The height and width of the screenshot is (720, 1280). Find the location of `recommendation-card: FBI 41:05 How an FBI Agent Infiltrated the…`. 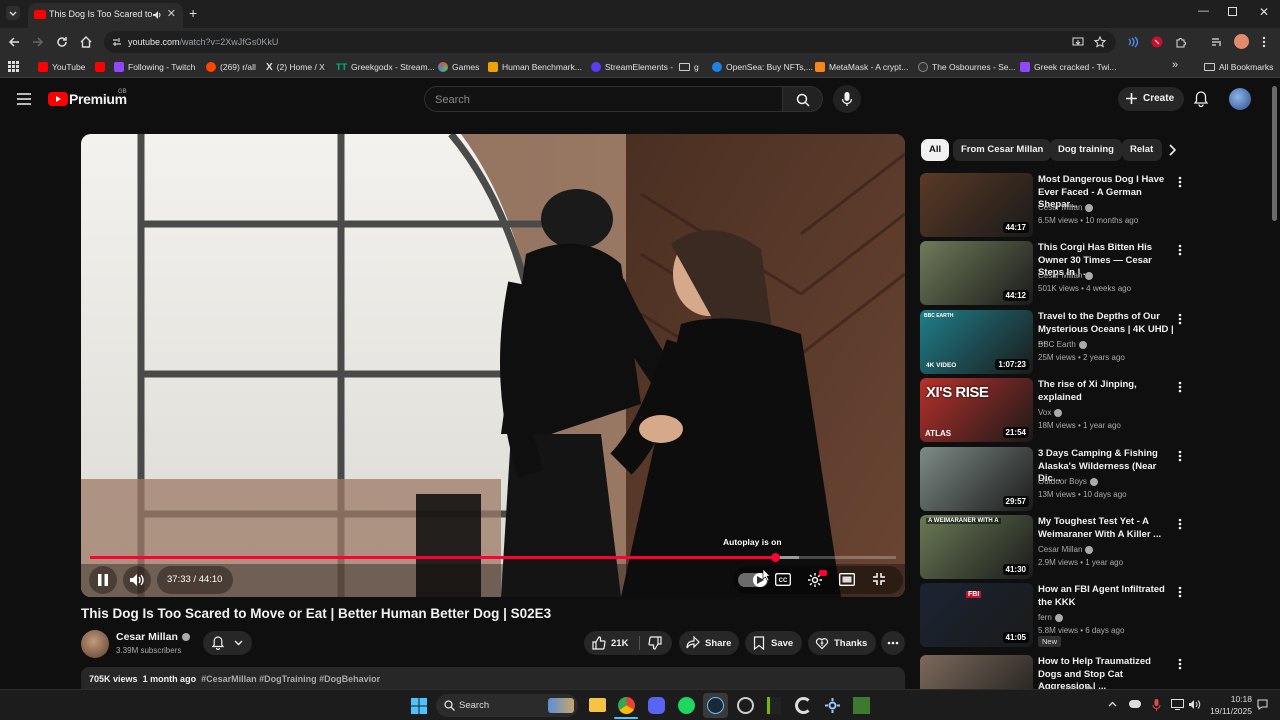

recommendation-card: FBI 41:05 How an FBI Agent Infiltrated the… is located at coordinates (1055, 615).